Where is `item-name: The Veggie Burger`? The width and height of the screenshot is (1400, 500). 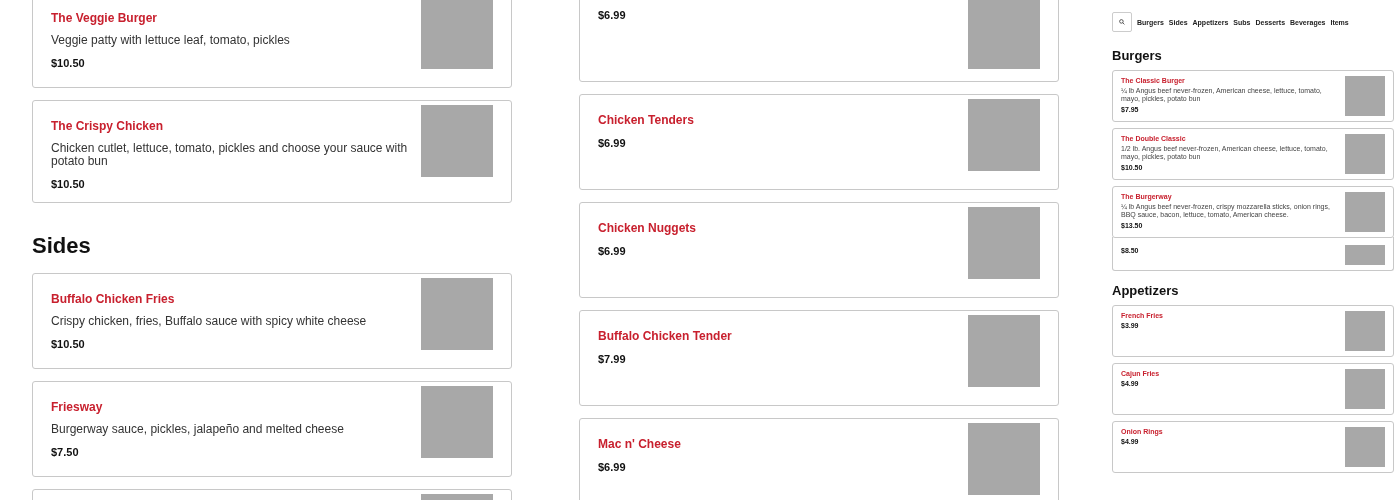 item-name: The Veggie Burger is located at coordinates (105, 18).